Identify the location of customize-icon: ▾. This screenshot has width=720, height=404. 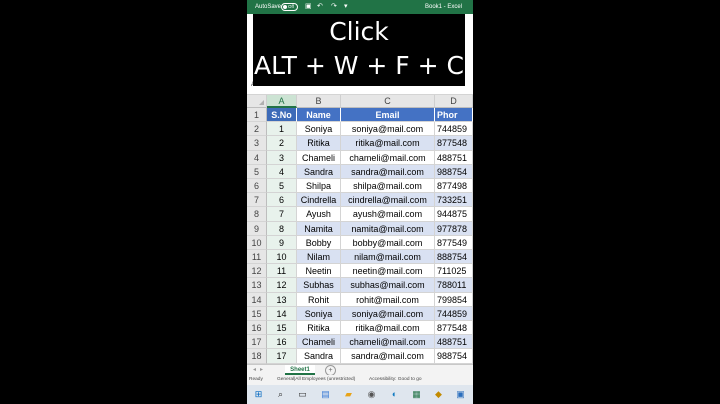
(346, 7).